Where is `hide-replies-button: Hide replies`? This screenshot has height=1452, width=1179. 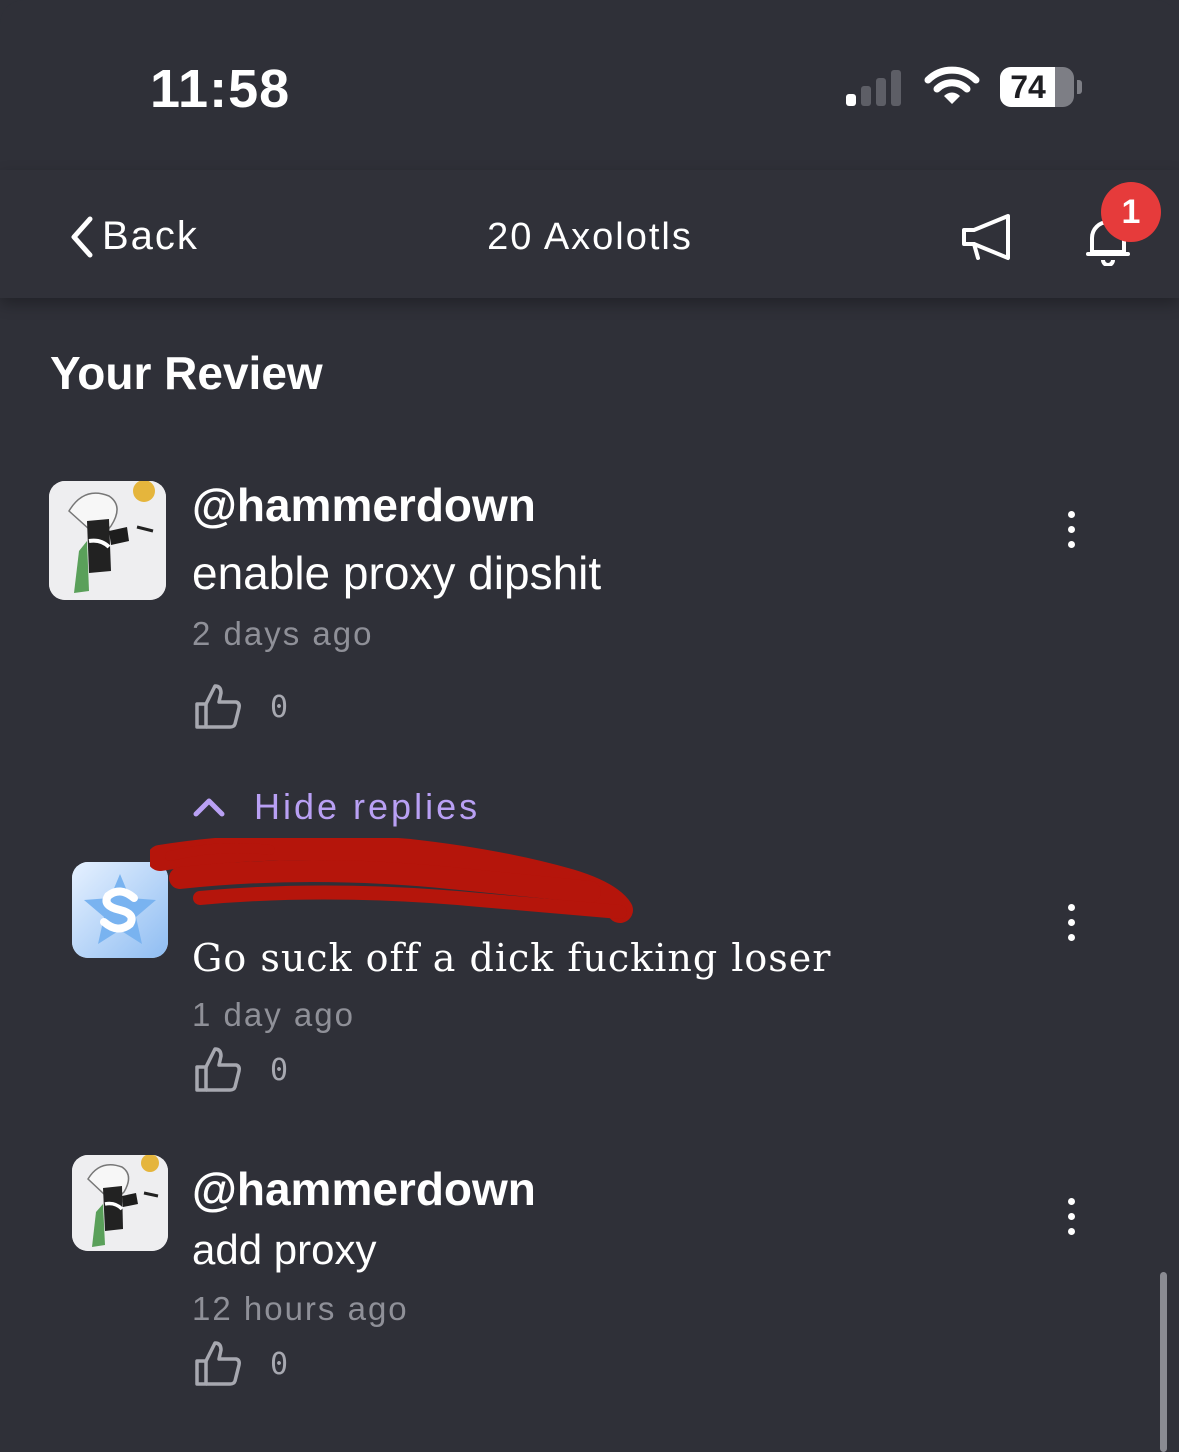 hide-replies-button: Hide replies is located at coordinates (336, 807).